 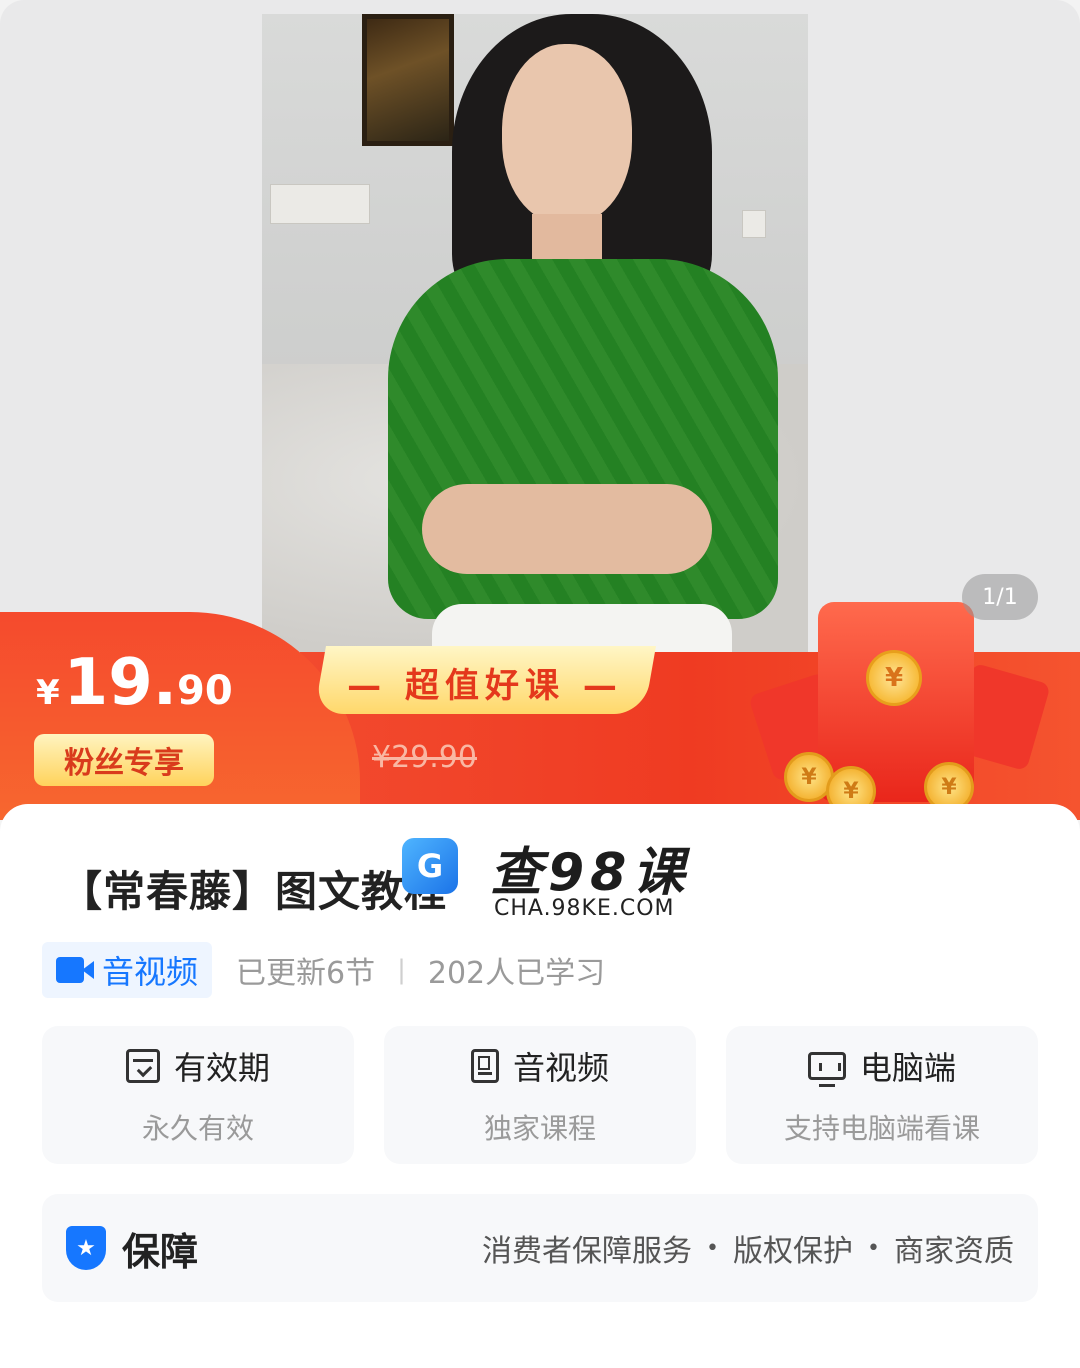 I want to click on calendar-icon, so click(x=142, y=1066).